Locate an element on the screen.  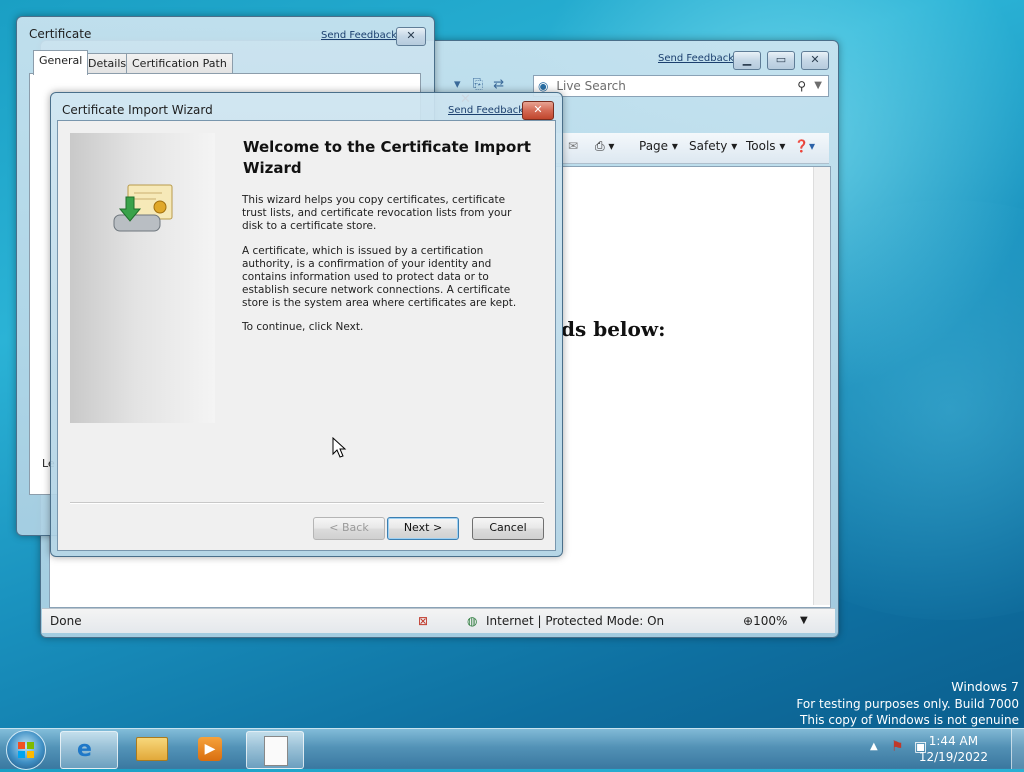
watermark-genuine: This copy of Windows is not genuine is located at coordinates (909, 720).